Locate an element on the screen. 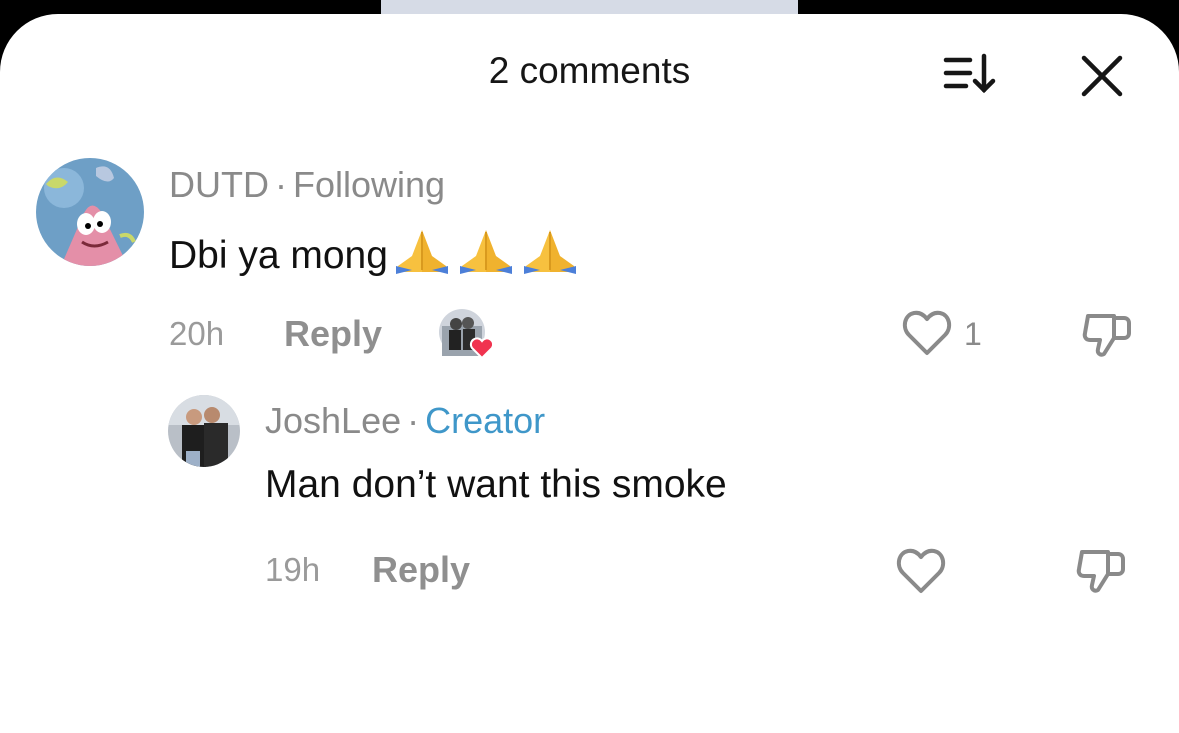 This screenshot has width=1179, height=733. close-button is located at coordinates (1102, 76).